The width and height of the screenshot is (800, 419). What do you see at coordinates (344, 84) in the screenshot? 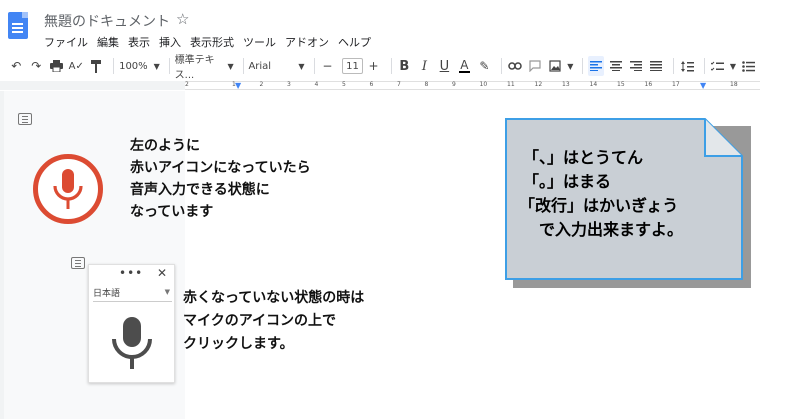
I see `ruler-tick-label: 5` at bounding box center [344, 84].